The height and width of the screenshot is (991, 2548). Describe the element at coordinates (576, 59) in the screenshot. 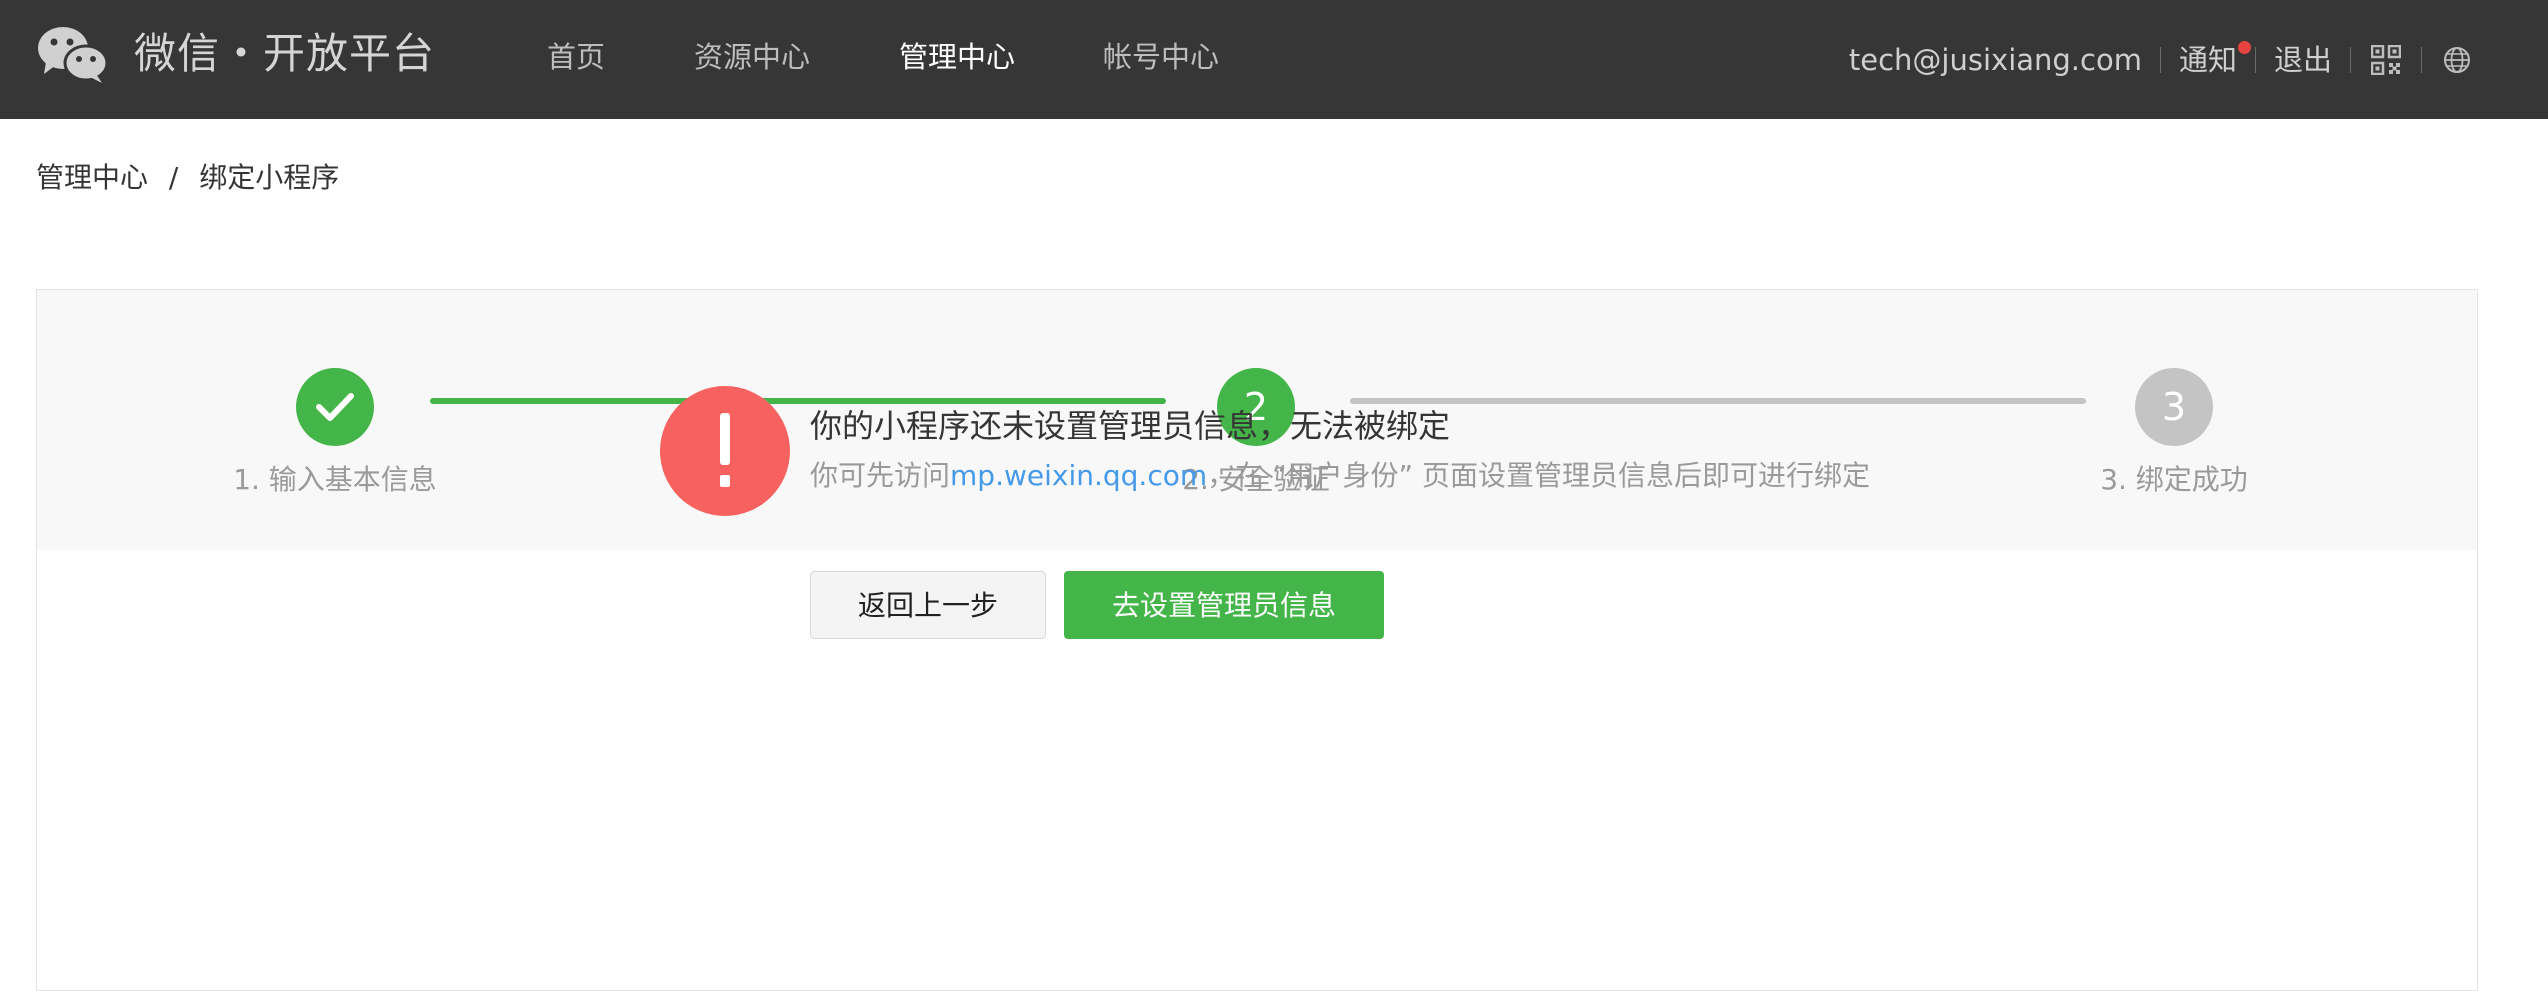

I see `nav-home: 首页` at that location.